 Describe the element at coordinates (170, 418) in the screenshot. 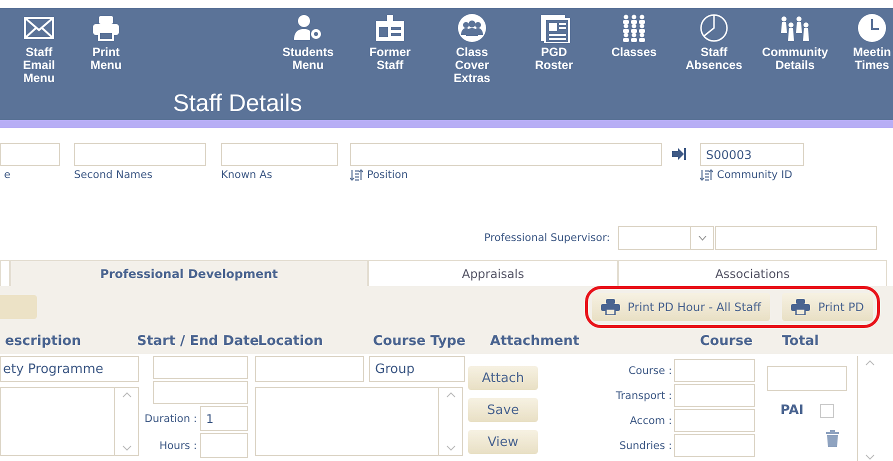

I see `field-label: Duration :` at that location.